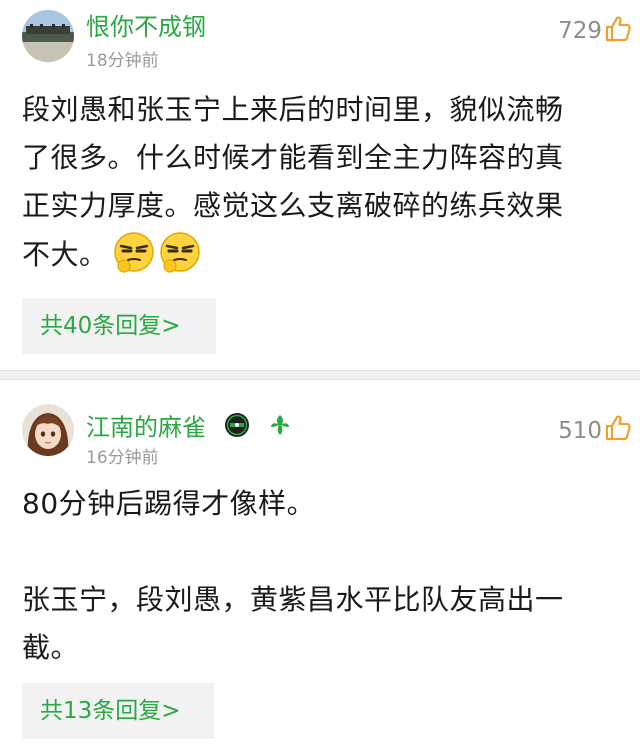  Describe the element at coordinates (293, 157) in the screenshot. I see `comment-line: 了很多。什么时候才能看到全主力阵容的真` at that location.